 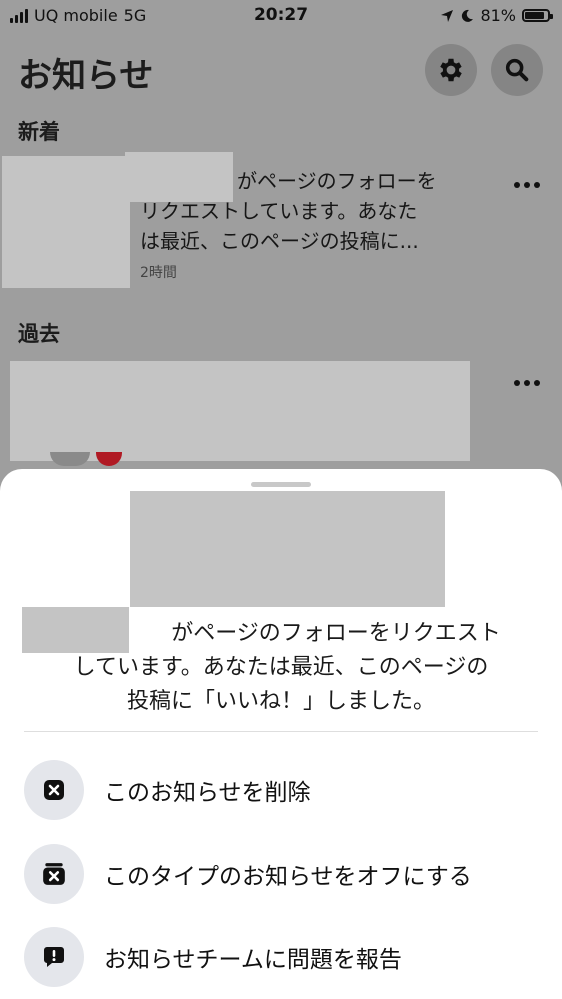 I want to click on sheet-message-line: しています。あなたは最近、このページの, so click(x=281, y=667).